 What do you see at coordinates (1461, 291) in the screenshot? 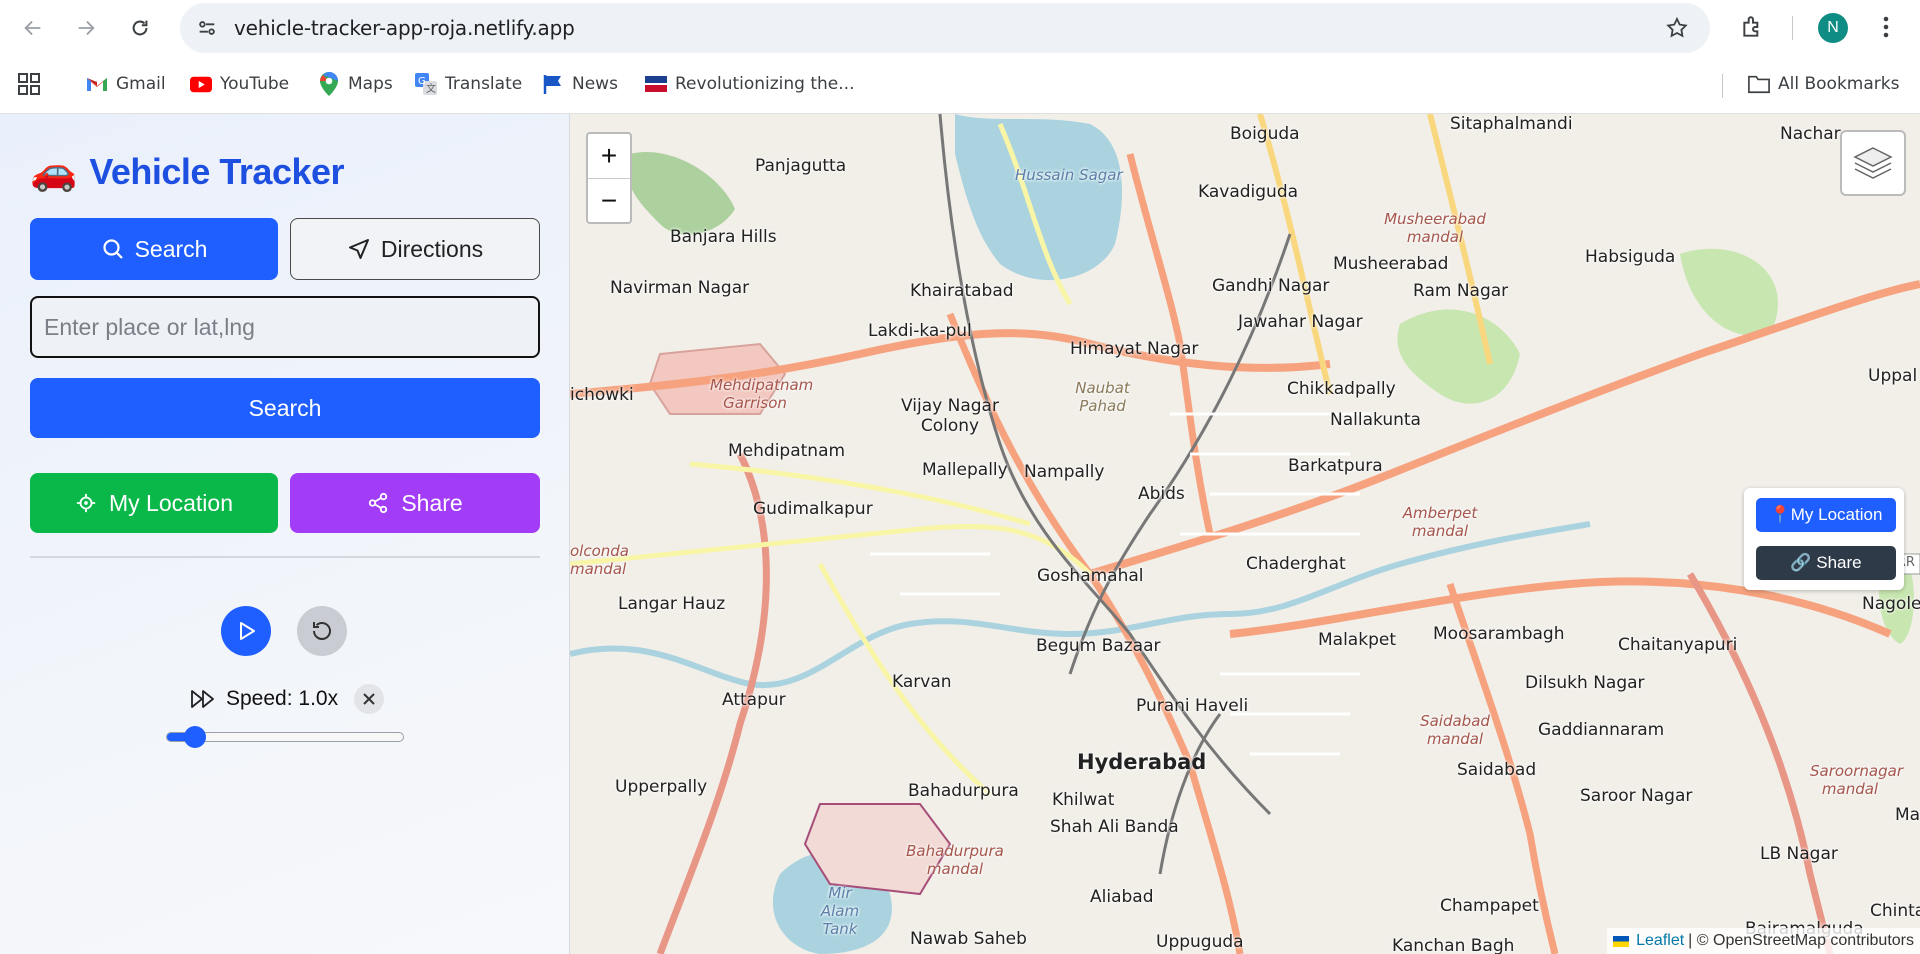
I see `map-label: Ram Nagar` at bounding box center [1461, 291].